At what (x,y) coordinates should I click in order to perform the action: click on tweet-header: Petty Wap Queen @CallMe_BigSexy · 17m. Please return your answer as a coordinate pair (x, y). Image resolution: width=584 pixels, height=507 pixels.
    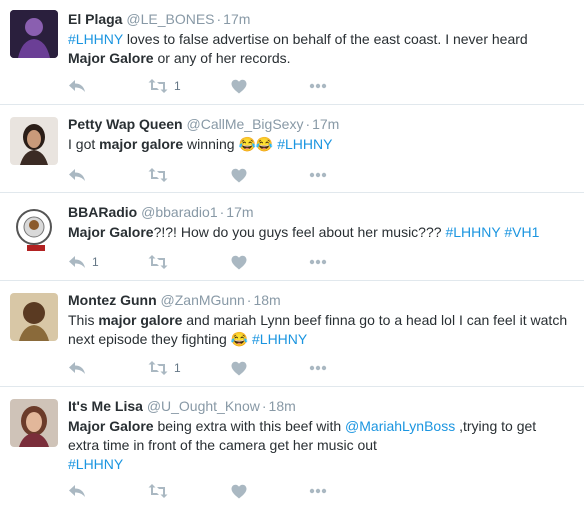
    Looking at the image, I should click on (203, 124).